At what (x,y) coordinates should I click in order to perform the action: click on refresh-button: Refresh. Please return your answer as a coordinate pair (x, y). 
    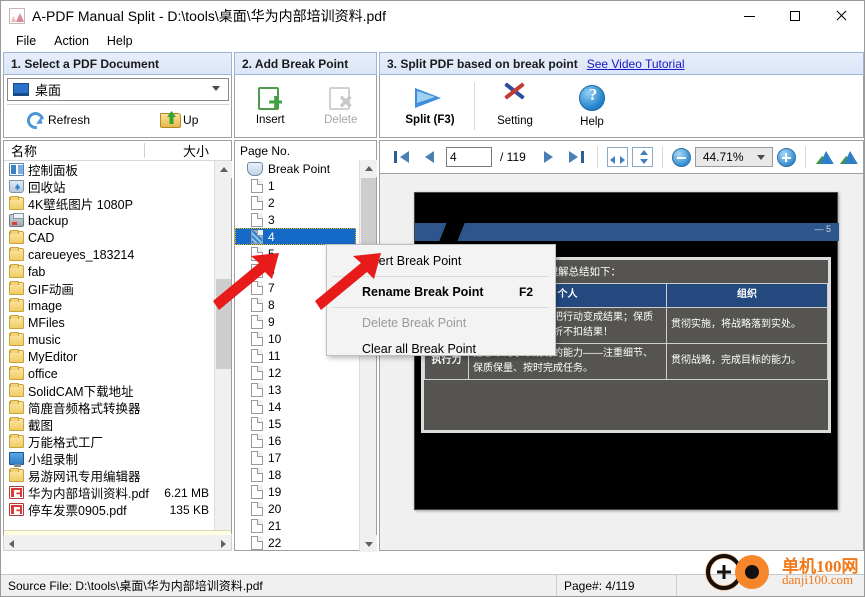
    Looking at the image, I should click on (56, 120).